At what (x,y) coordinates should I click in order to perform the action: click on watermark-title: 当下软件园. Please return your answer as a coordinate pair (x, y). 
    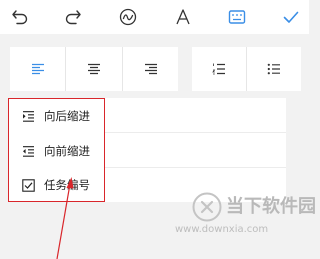
    Looking at the image, I should click on (271, 206).